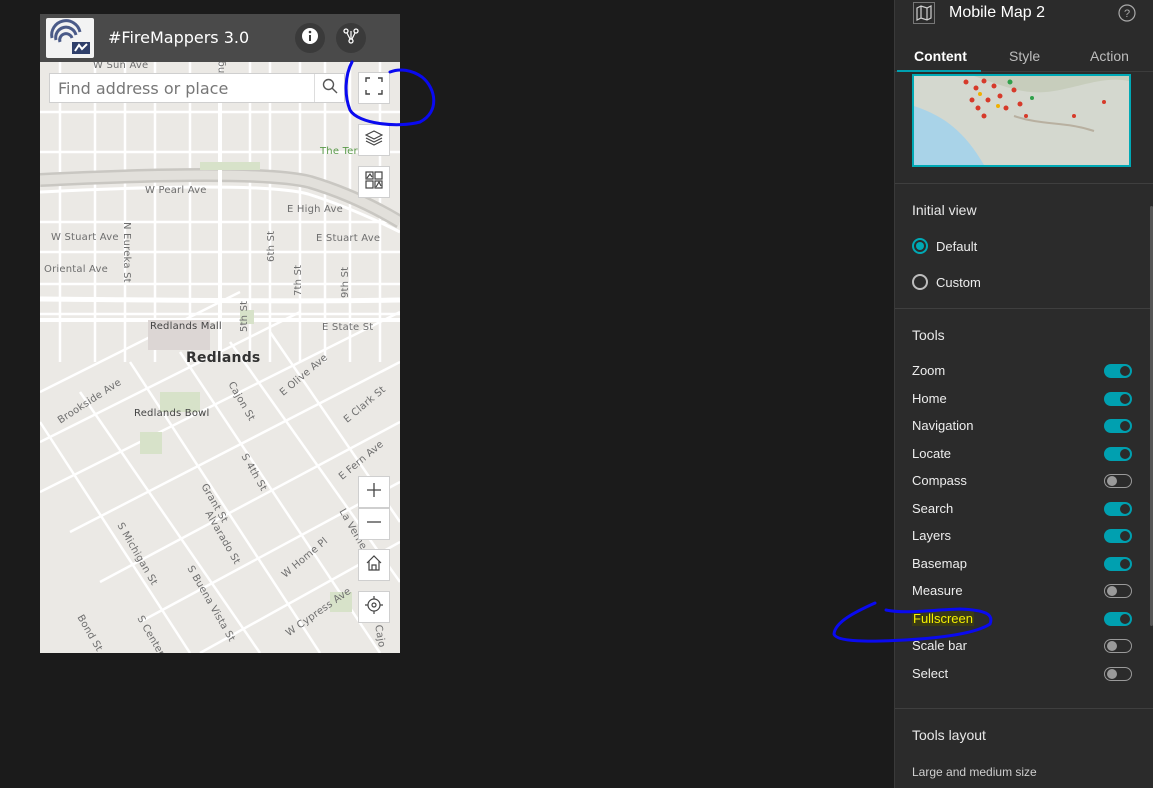  Describe the element at coordinates (997, 12) in the screenshot. I see `panel-title: Mobile Map 2` at that location.